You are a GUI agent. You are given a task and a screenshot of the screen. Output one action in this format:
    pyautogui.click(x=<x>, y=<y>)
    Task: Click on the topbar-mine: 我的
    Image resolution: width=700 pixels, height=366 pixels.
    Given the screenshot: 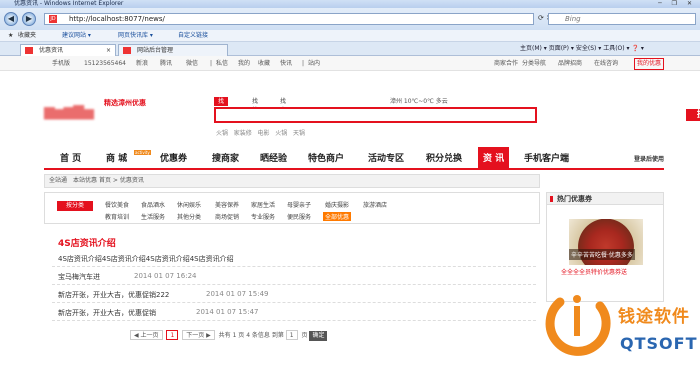 What is the action you would take?
    pyautogui.click(x=244, y=63)
    